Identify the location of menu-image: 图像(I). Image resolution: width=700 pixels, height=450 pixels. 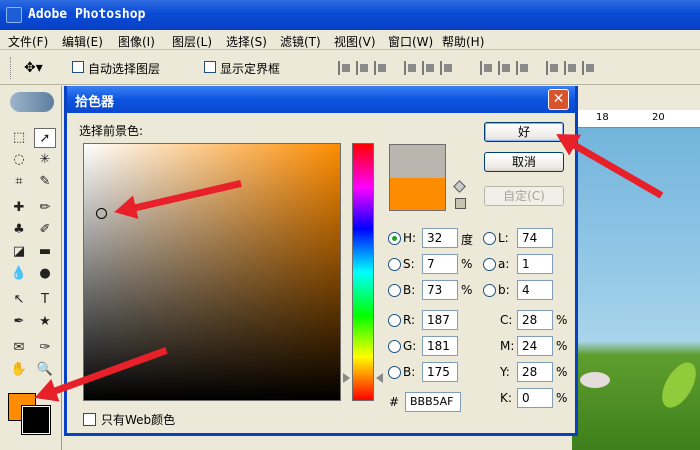
(136, 41).